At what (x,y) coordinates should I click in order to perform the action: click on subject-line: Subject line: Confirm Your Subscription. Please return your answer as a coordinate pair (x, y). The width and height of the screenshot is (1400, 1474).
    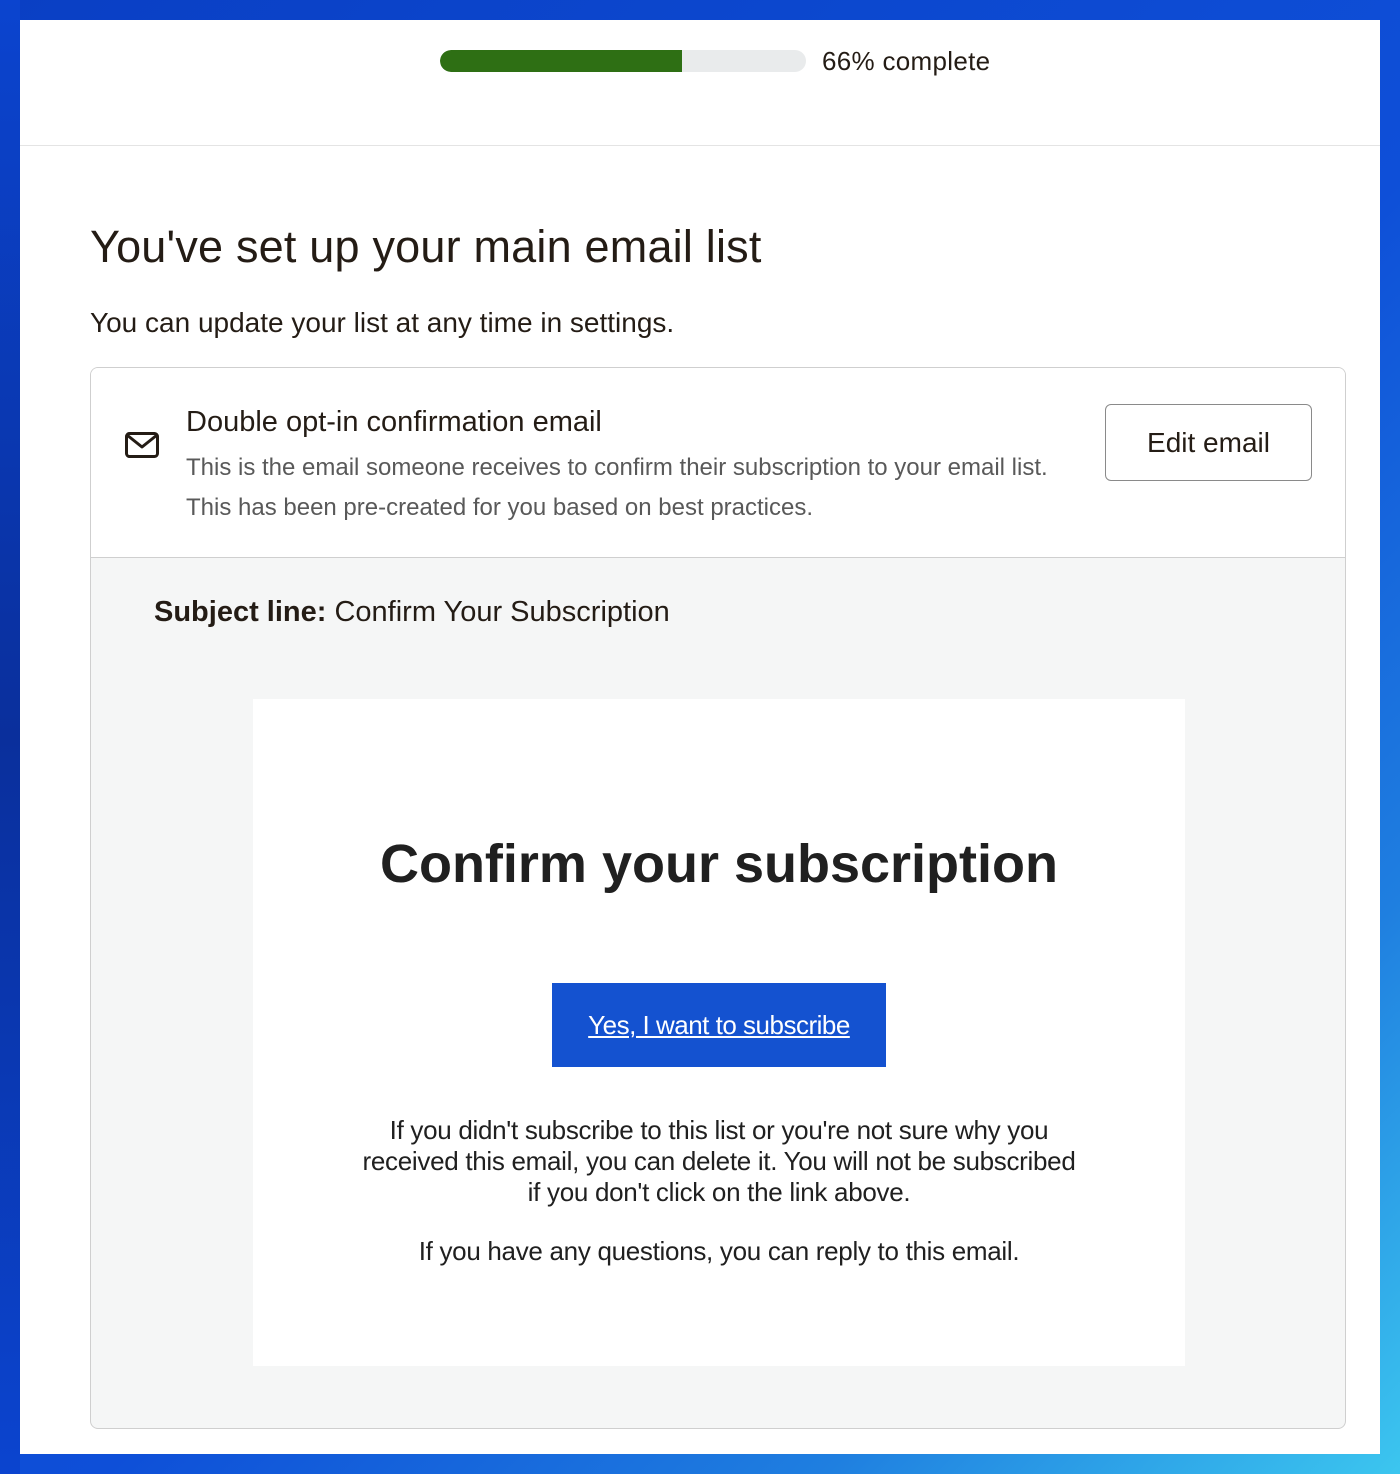
    Looking at the image, I should click on (412, 612).